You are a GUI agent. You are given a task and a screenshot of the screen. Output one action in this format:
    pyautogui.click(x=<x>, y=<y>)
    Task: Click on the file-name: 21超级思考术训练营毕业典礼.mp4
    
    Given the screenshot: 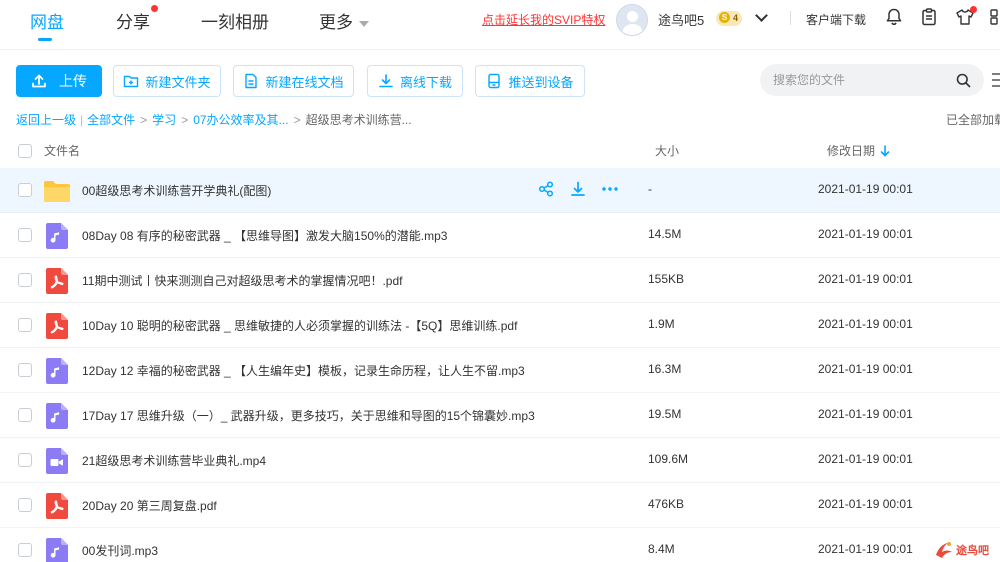 What is the action you would take?
    pyautogui.click(x=174, y=460)
    